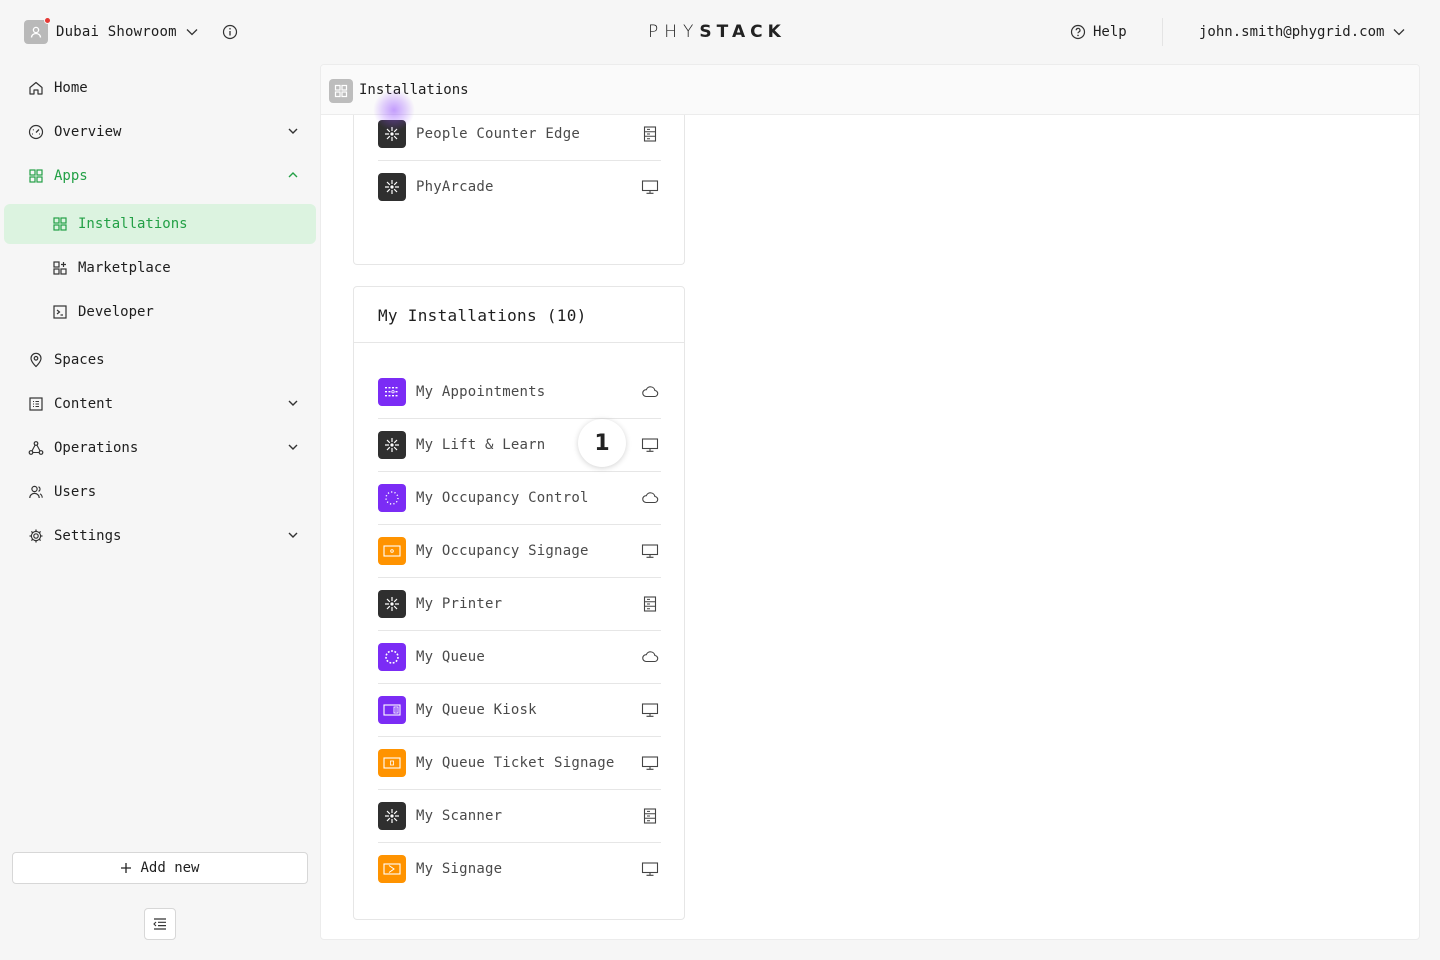 The width and height of the screenshot is (1440, 960). What do you see at coordinates (602, 443) in the screenshot?
I see `step-badge: 1` at bounding box center [602, 443].